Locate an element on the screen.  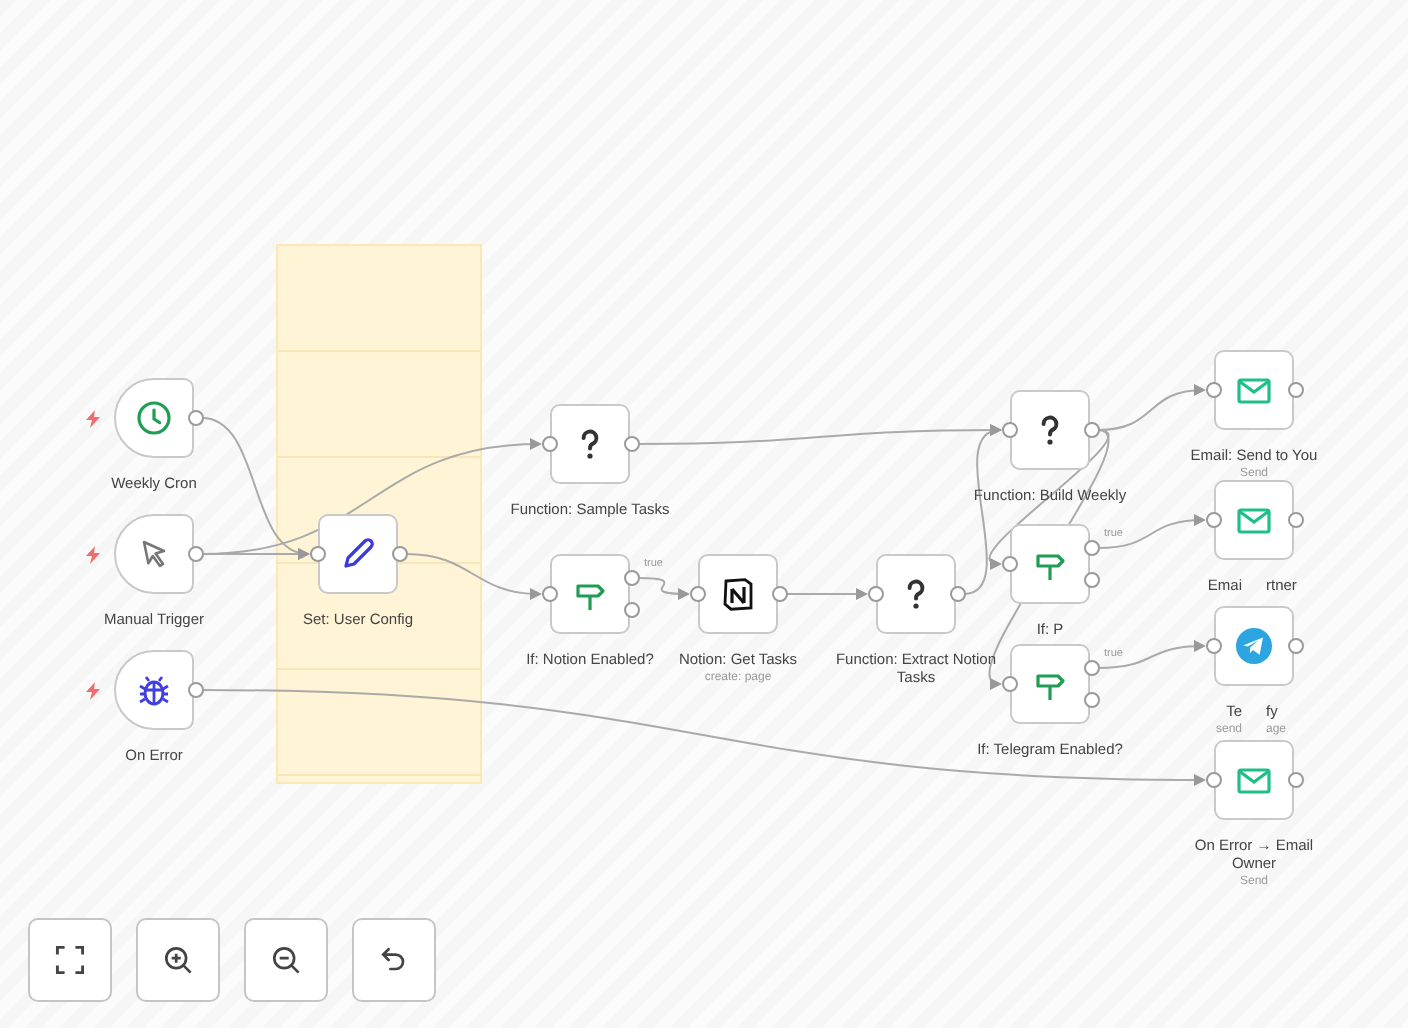
paper-plane-icon is located at coordinates (1254, 646).